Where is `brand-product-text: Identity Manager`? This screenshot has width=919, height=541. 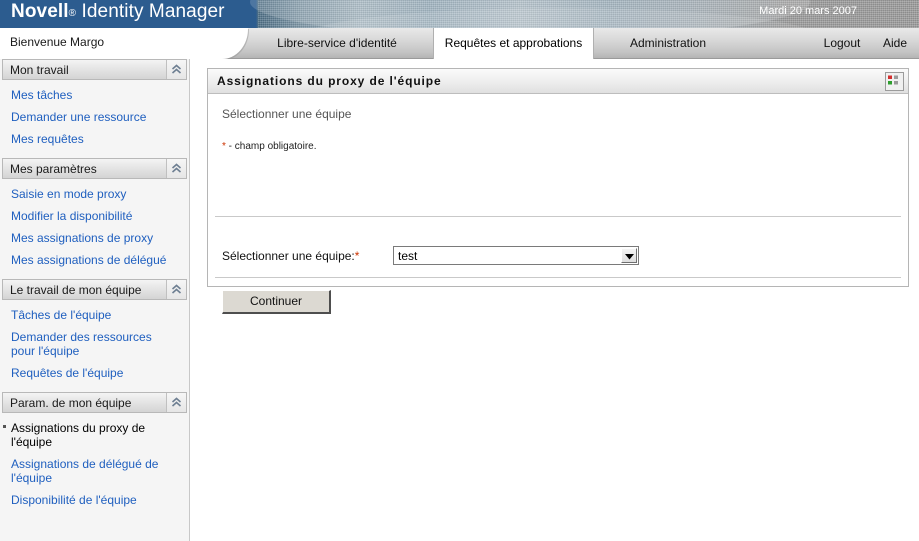
brand-product-text: Identity Manager is located at coordinates (153, 11).